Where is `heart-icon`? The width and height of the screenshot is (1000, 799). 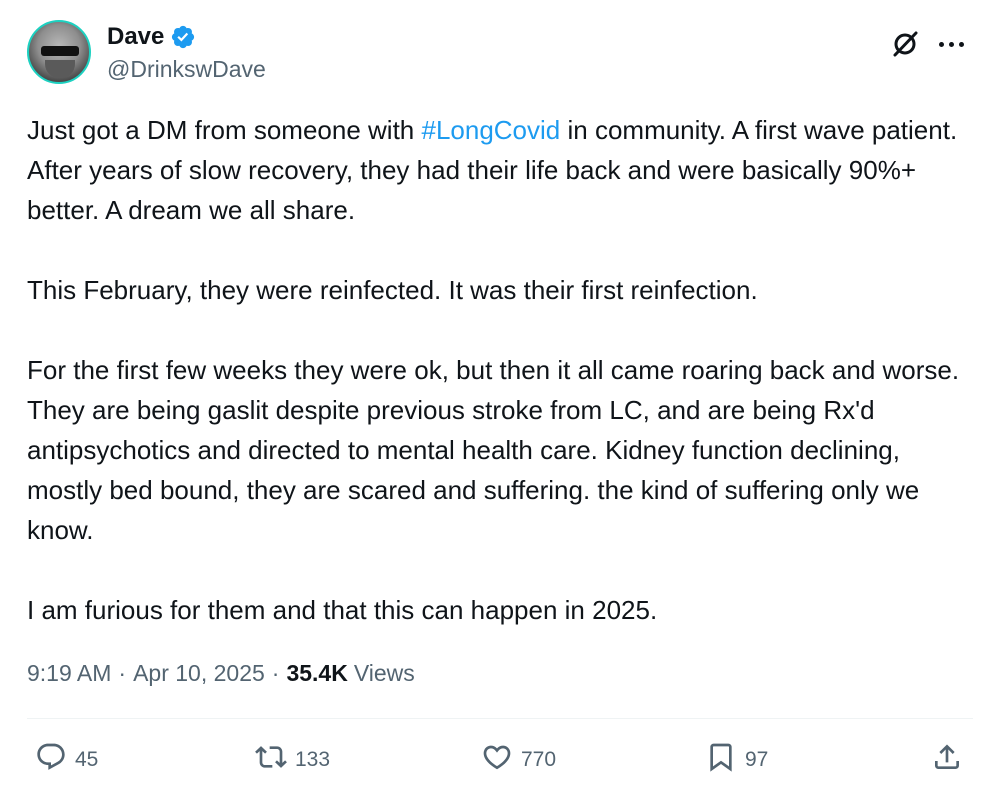 heart-icon is located at coordinates (497, 760).